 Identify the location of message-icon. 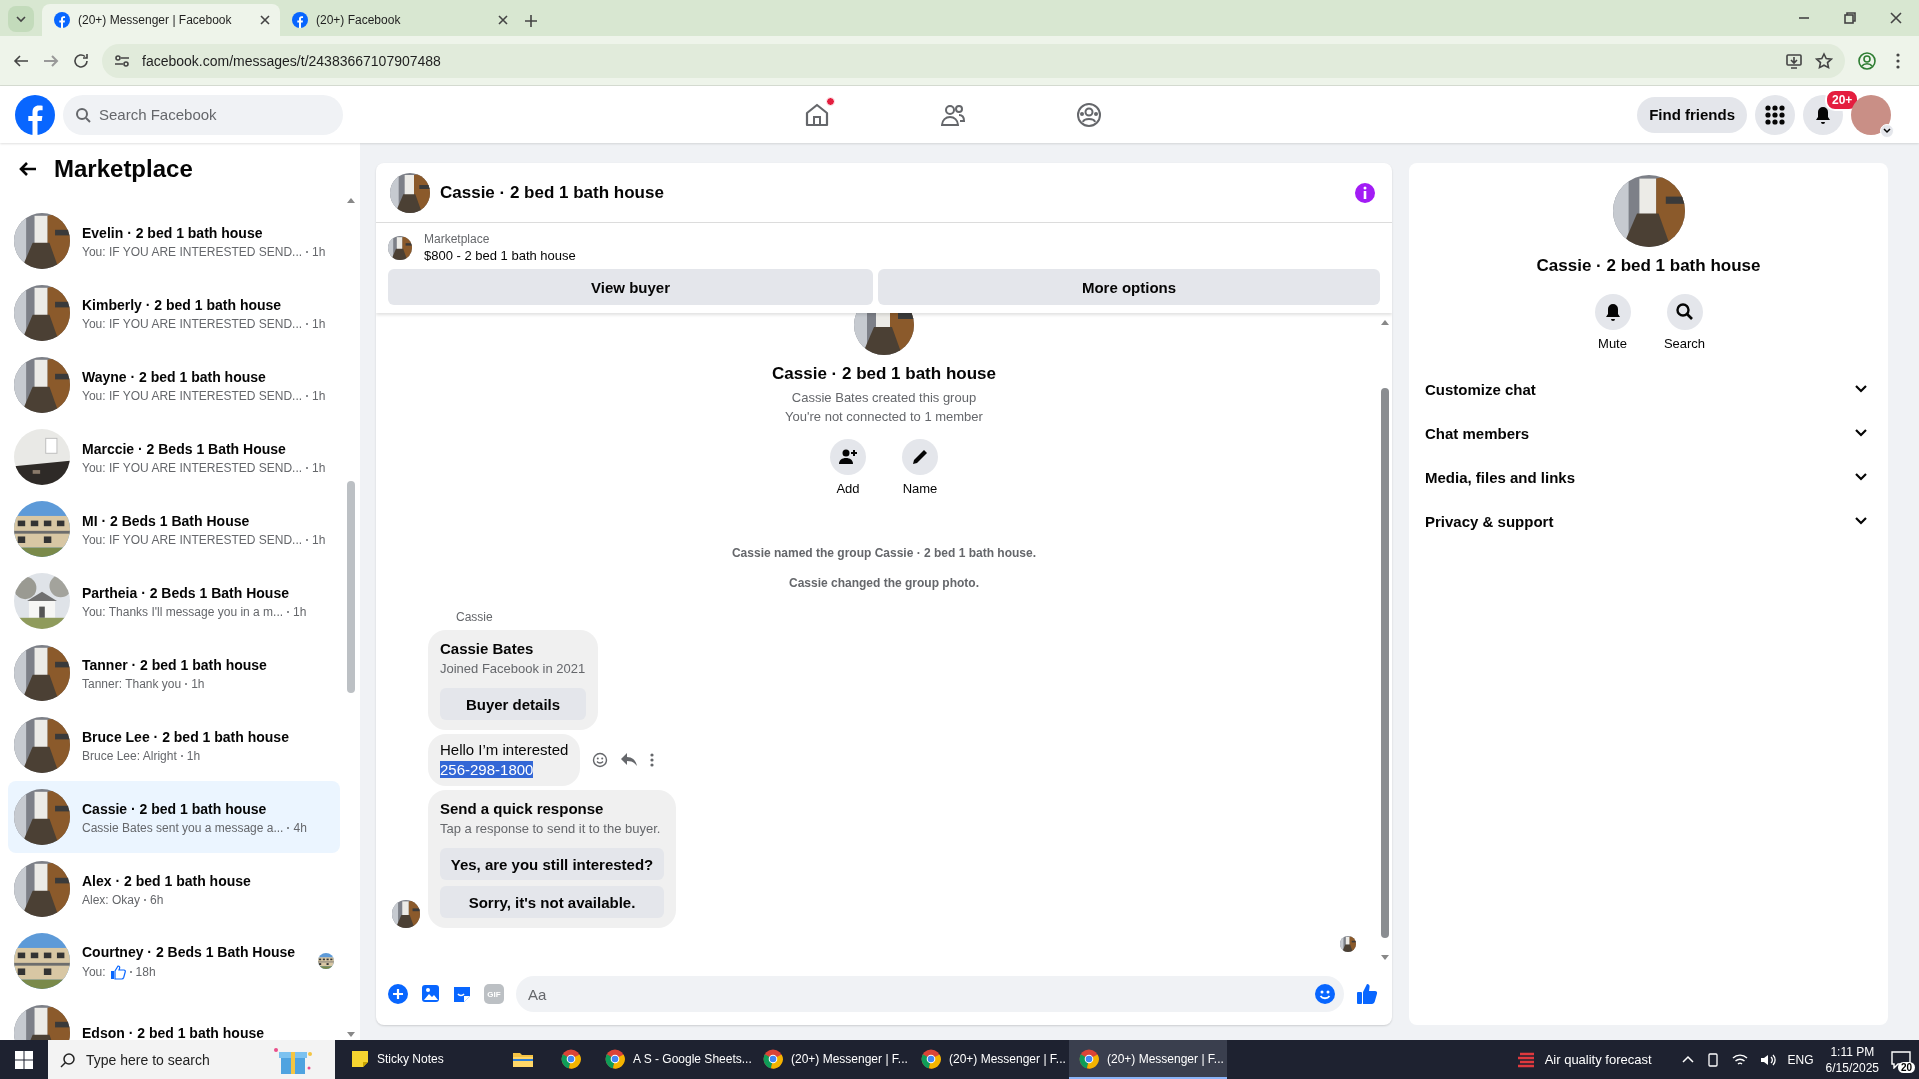
(1901, 1059).